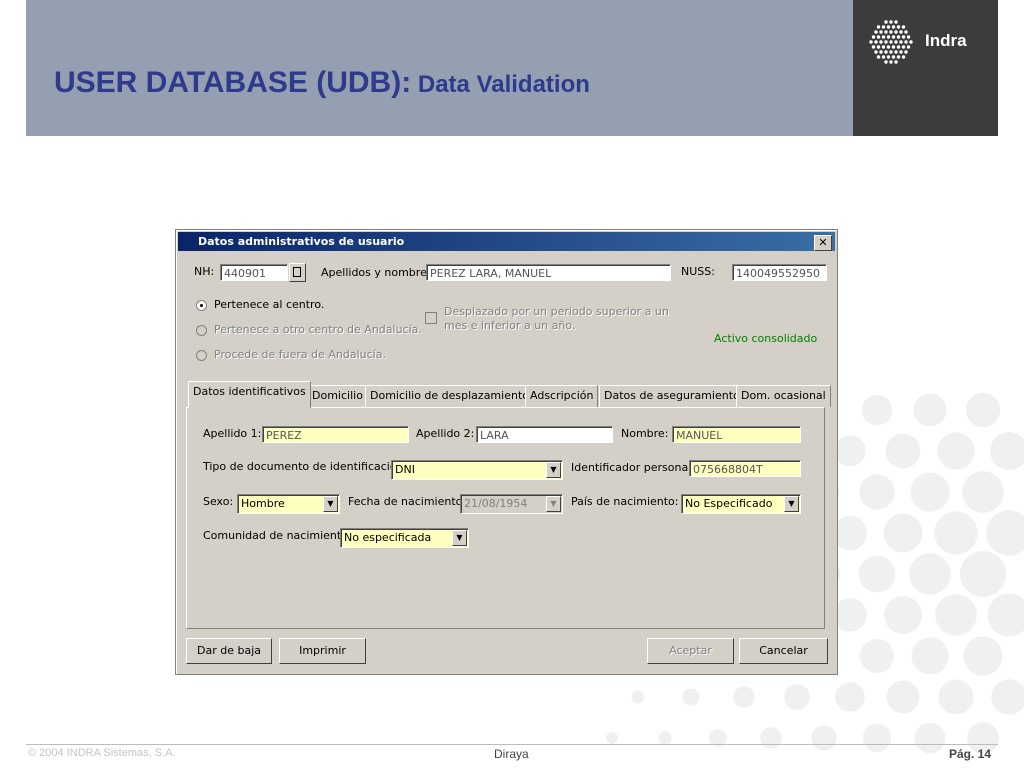  Describe the element at coordinates (229, 651) in the screenshot. I see `dar-de-baja-button: Dar de baja` at that location.